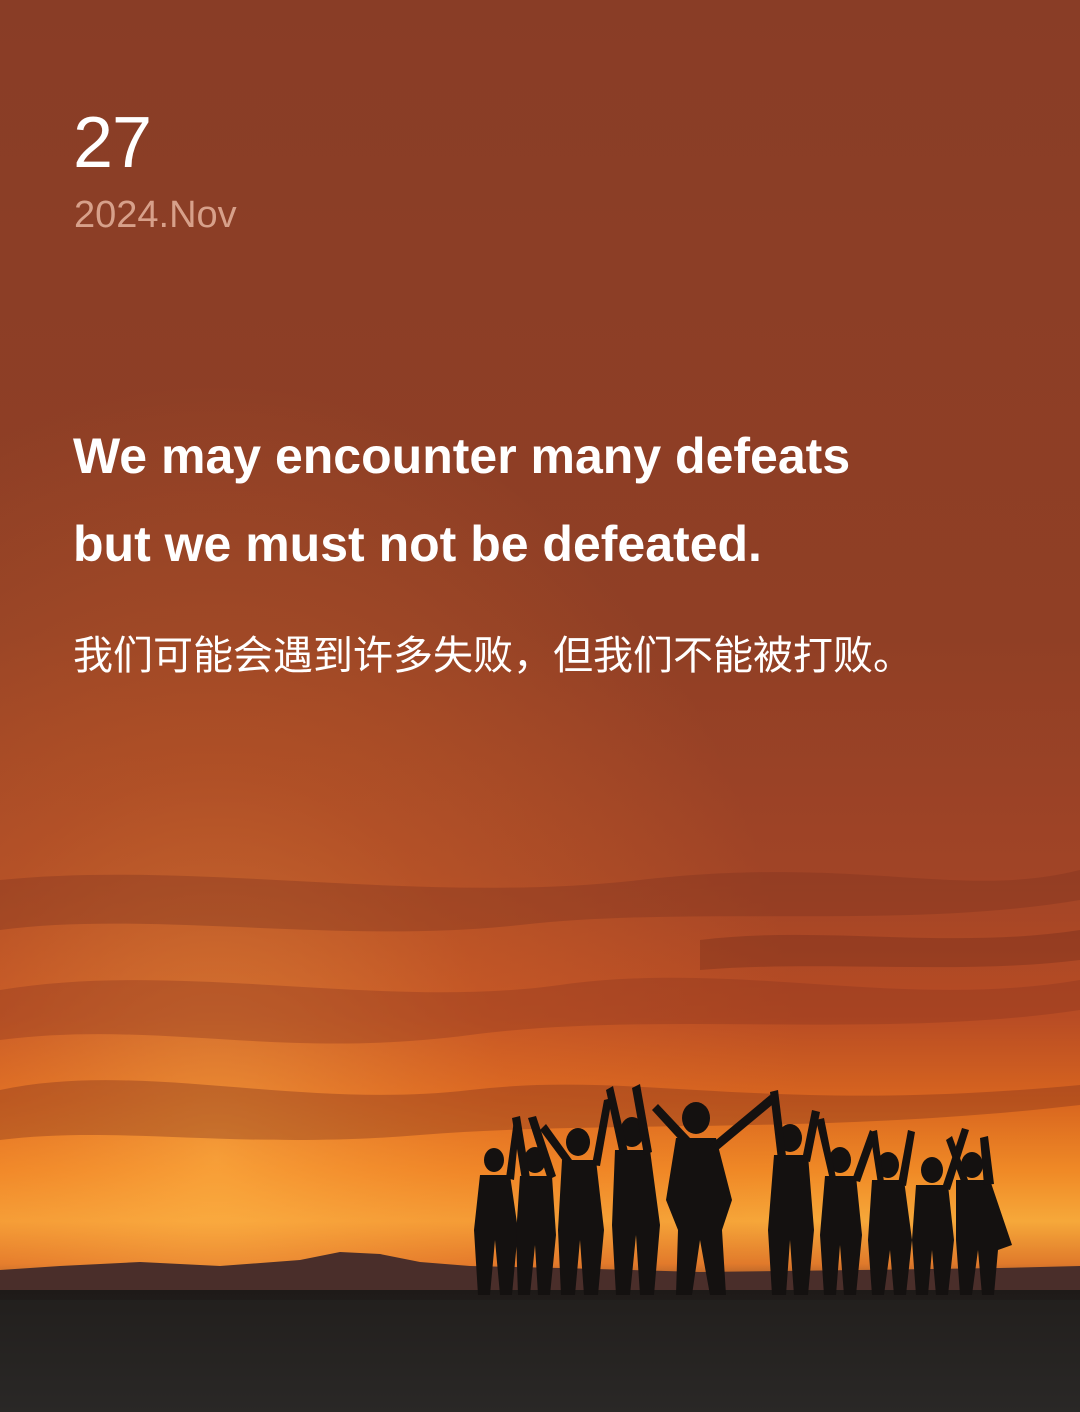 The height and width of the screenshot is (1412, 1080). Describe the element at coordinates (462, 456) in the screenshot. I see `quote-english-line-1: We may encounter many defeats` at that location.